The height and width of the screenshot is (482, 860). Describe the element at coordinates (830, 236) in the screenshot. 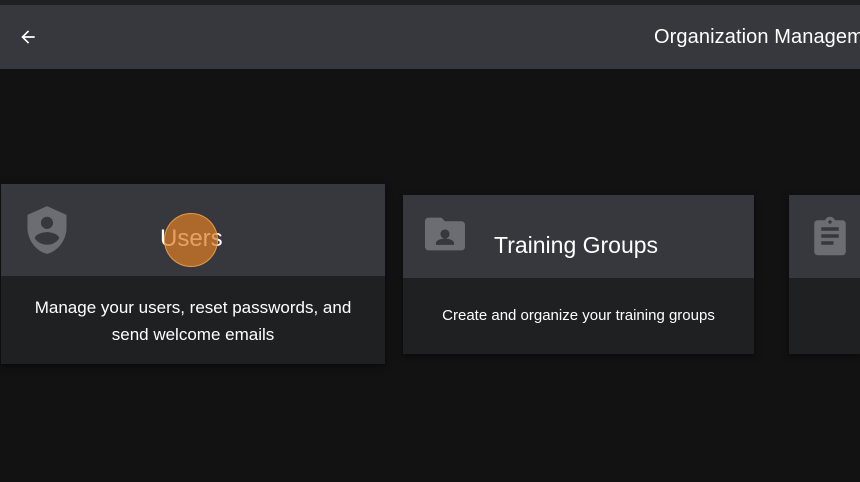

I see `clipboard-icon` at that location.